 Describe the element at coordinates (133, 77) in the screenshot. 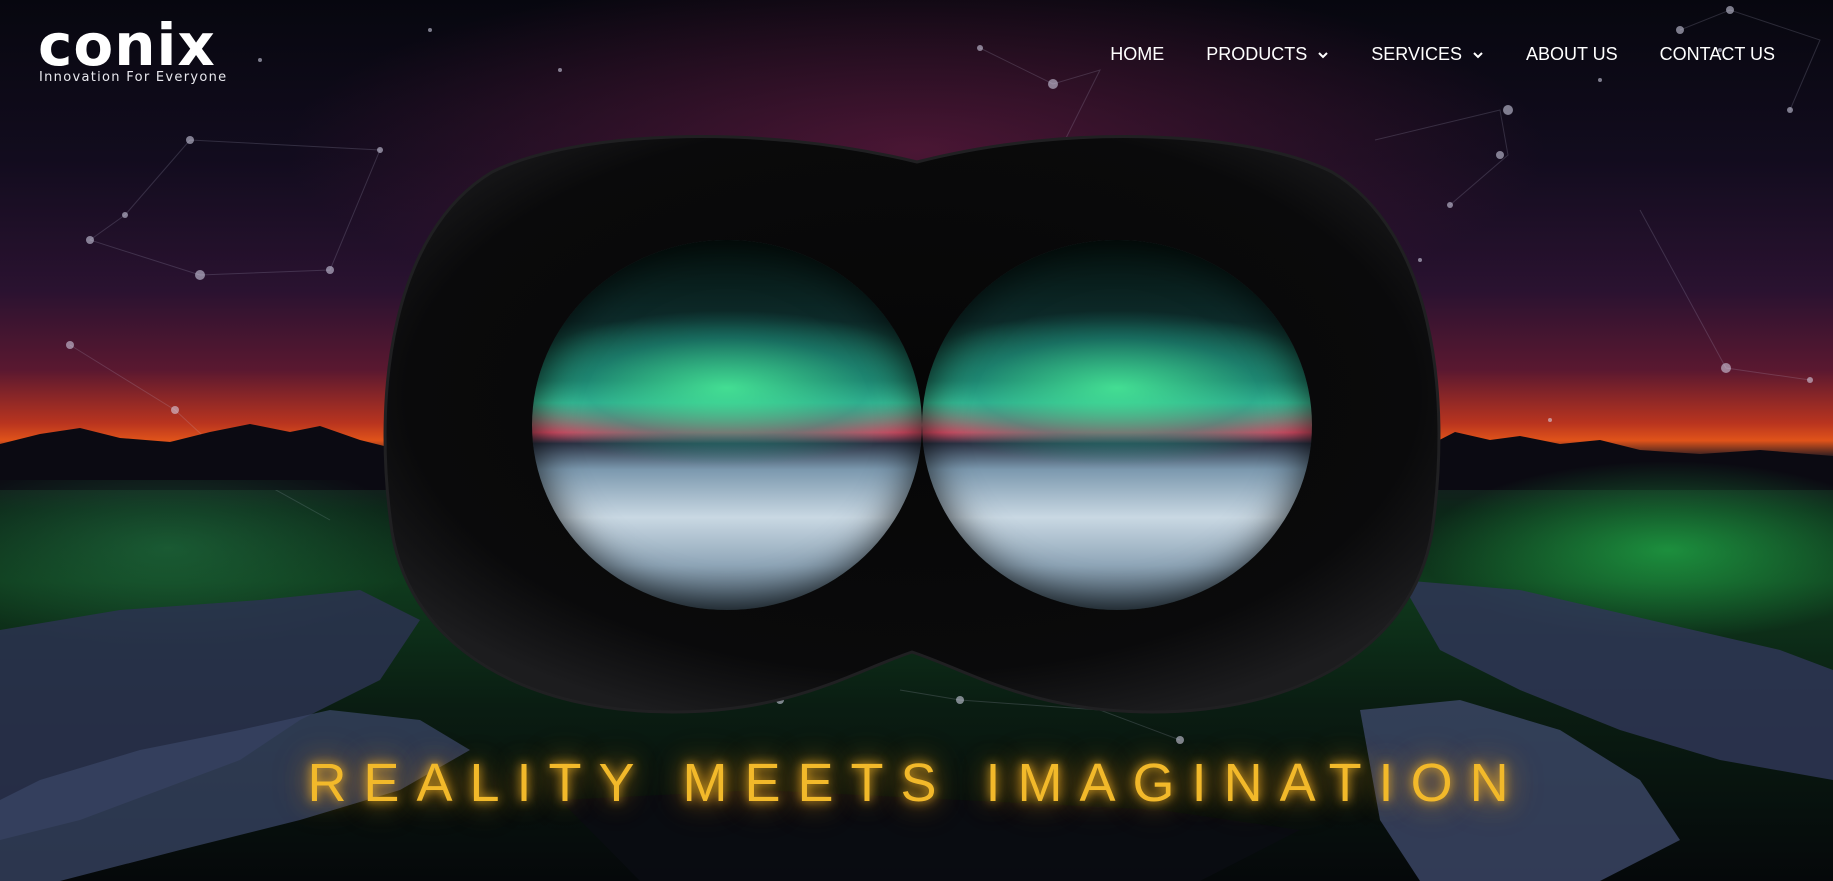

I see `logo-tagline: Innovation For Everyone` at that location.